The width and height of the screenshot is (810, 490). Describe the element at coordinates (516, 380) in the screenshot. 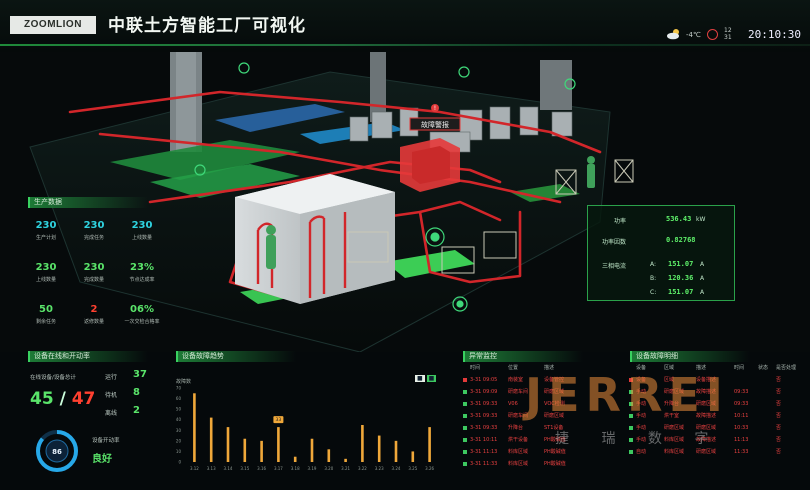

I see `table-cell: 南装室` at that location.